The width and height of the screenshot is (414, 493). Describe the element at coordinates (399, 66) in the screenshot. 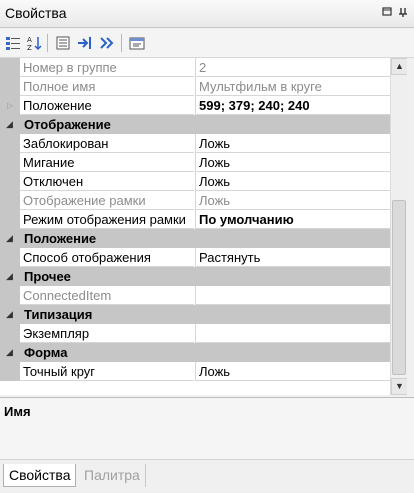

I see `scroll-up-icon: ▲` at that location.